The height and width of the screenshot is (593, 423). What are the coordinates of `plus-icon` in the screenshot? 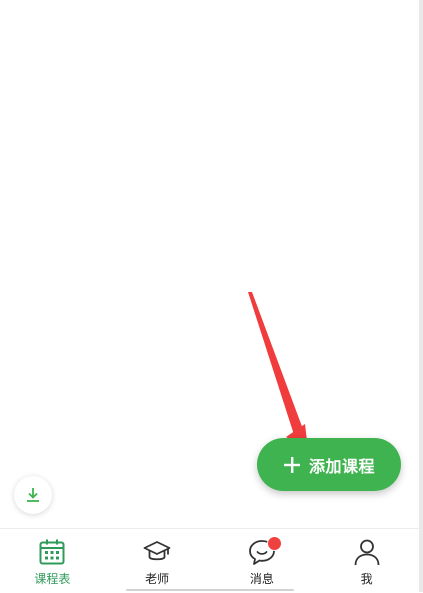 It's located at (291, 464).